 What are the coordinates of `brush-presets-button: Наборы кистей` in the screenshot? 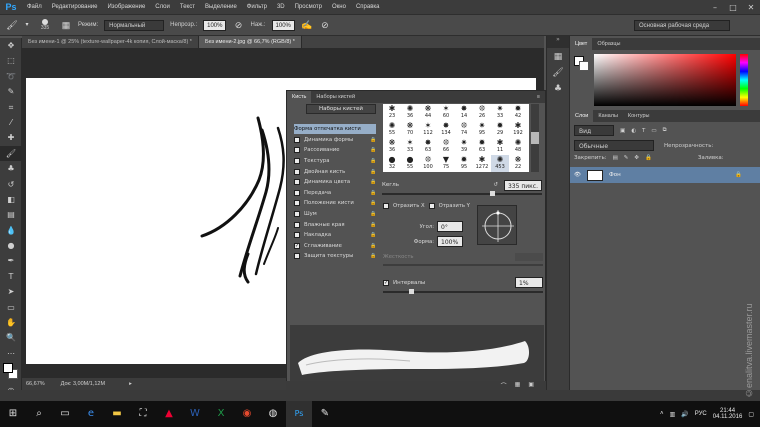 It's located at (341, 109).